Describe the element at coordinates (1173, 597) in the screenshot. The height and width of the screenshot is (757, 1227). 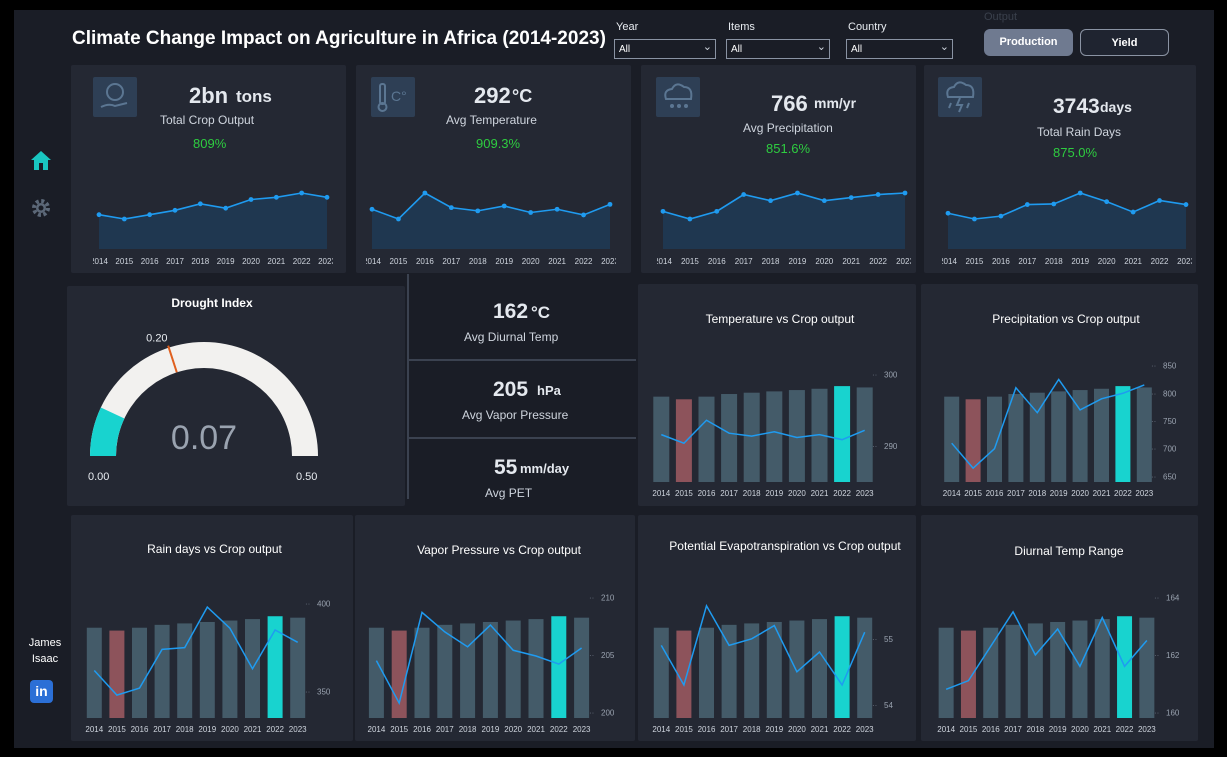
I see `secondary-axis-tick: 164` at that location.